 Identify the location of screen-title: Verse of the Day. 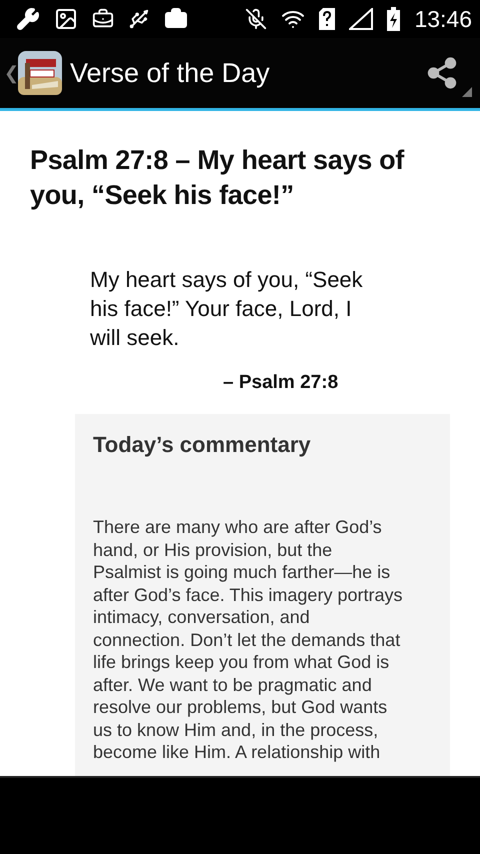
(170, 73).